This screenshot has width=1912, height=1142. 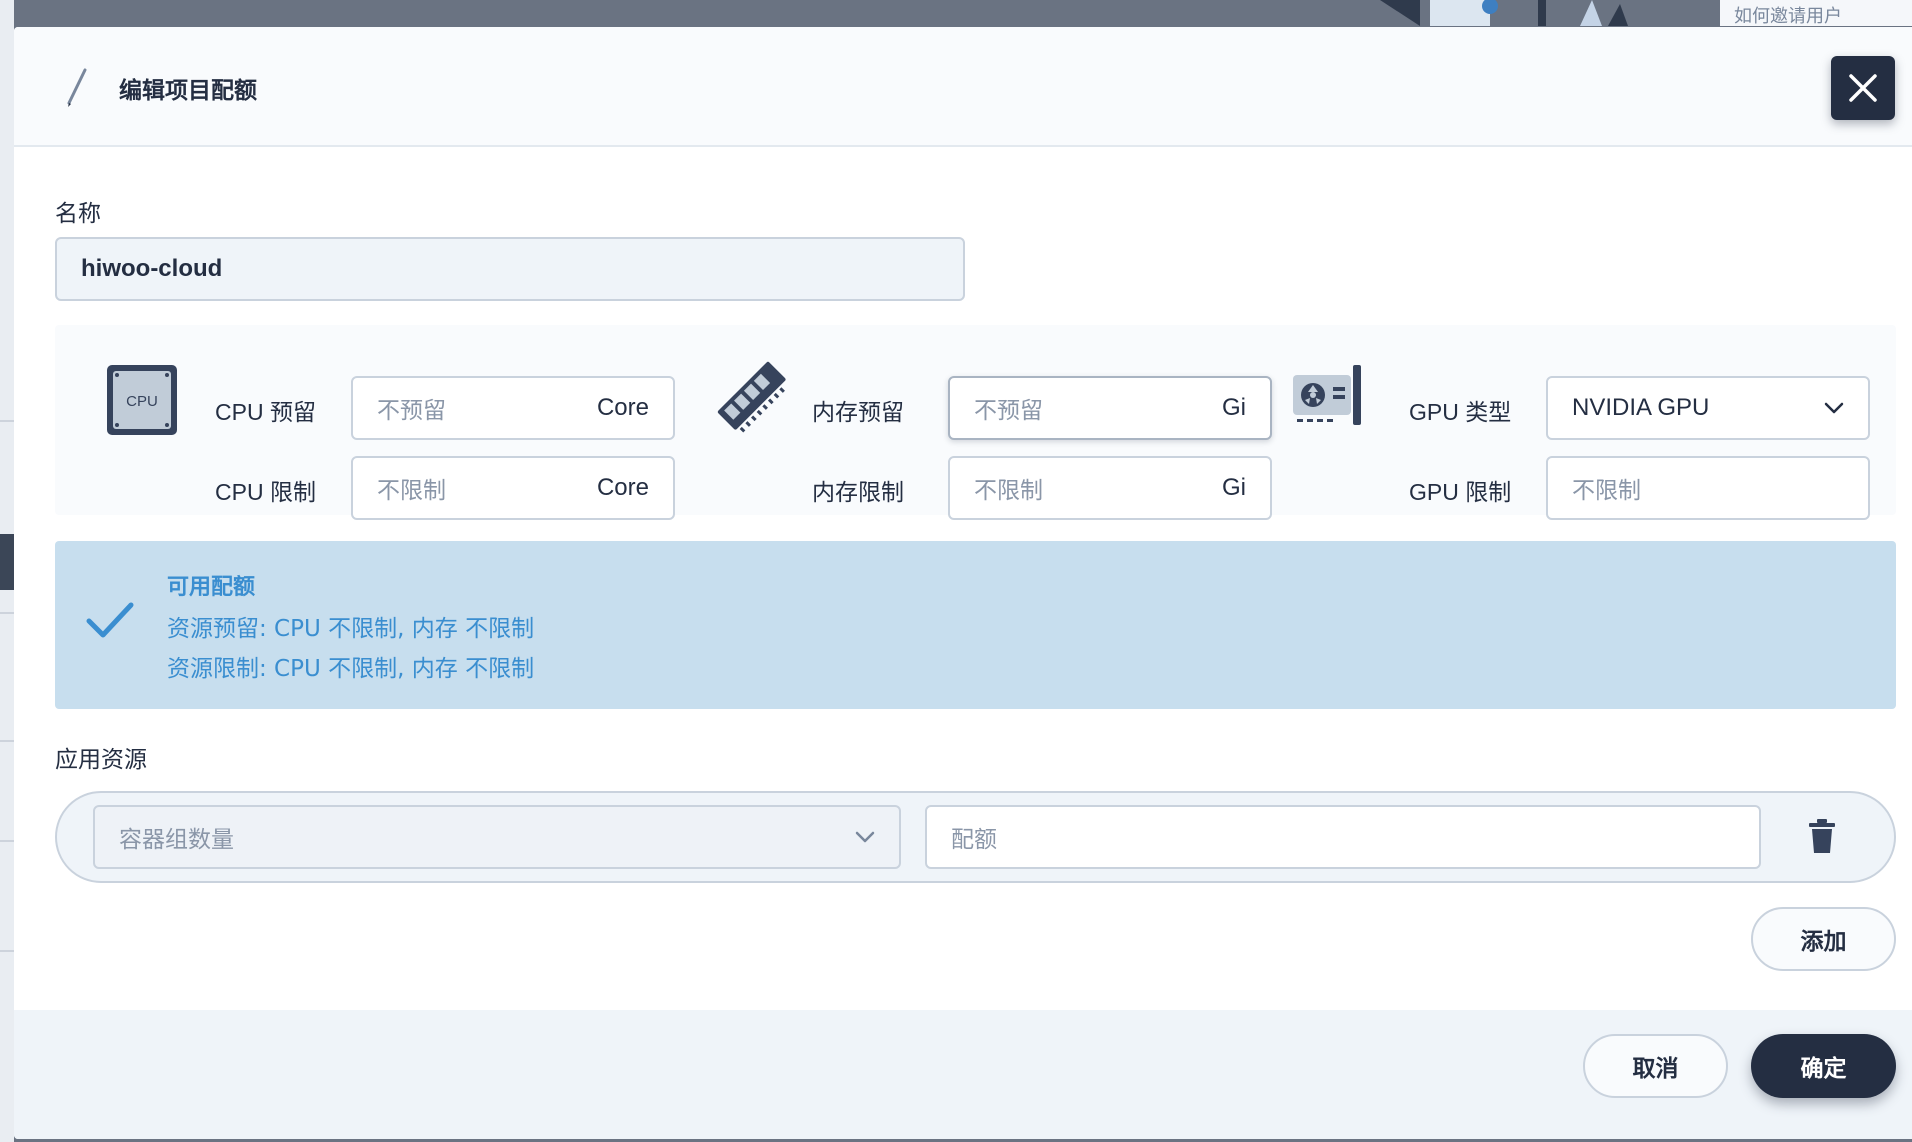 What do you see at coordinates (963, 1074) in the screenshot?
I see `dialog-footer: 取消 确定` at bounding box center [963, 1074].